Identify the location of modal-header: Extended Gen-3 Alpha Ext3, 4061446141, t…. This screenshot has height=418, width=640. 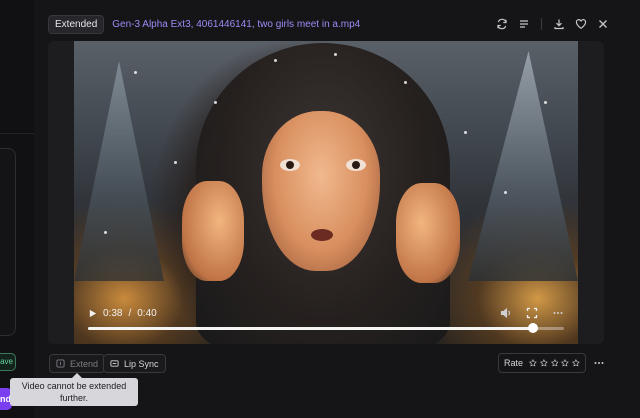
(330, 24).